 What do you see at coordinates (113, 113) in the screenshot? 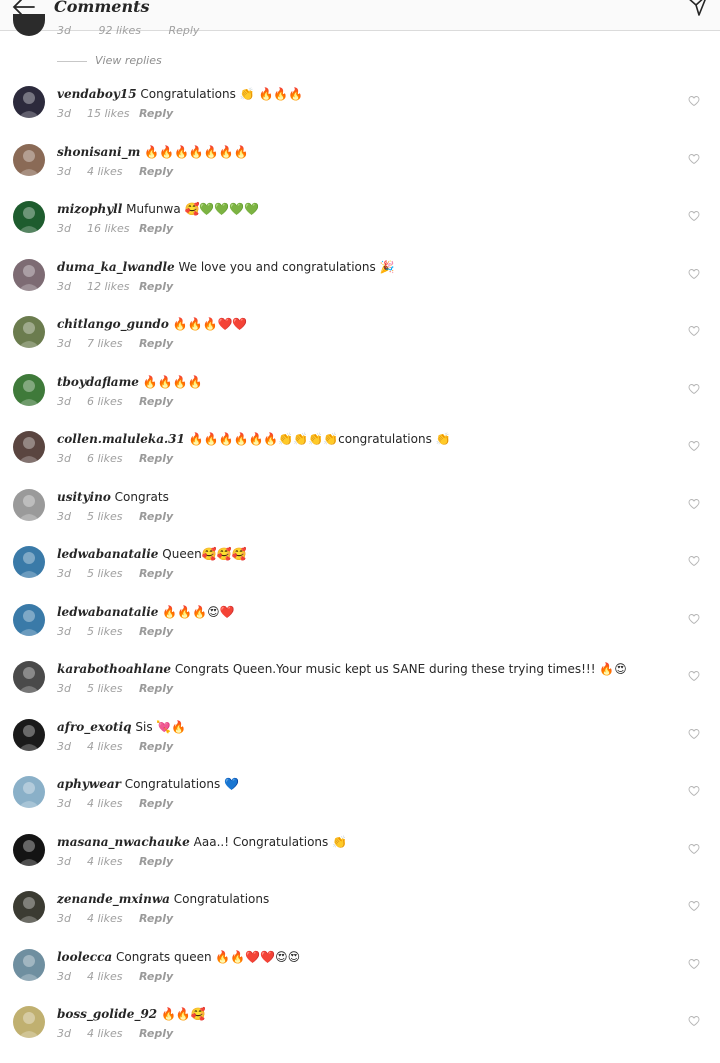
I see `comment-likes: 15 likes` at bounding box center [113, 113].